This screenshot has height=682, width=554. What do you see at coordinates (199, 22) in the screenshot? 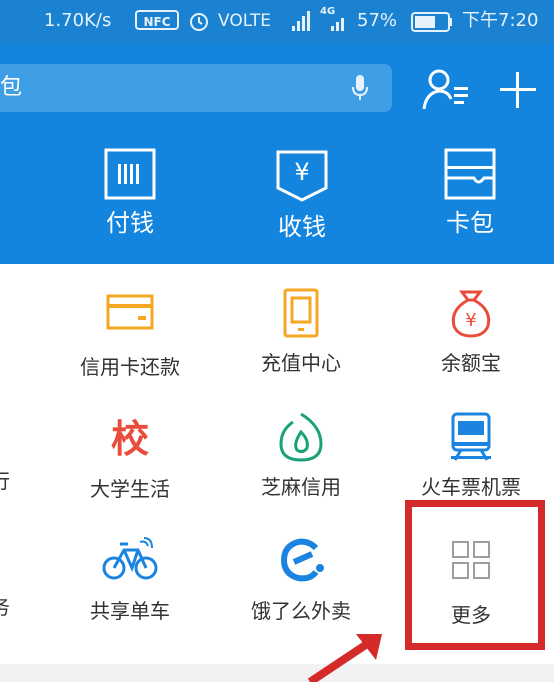
I see `alarm-icon` at bounding box center [199, 22].